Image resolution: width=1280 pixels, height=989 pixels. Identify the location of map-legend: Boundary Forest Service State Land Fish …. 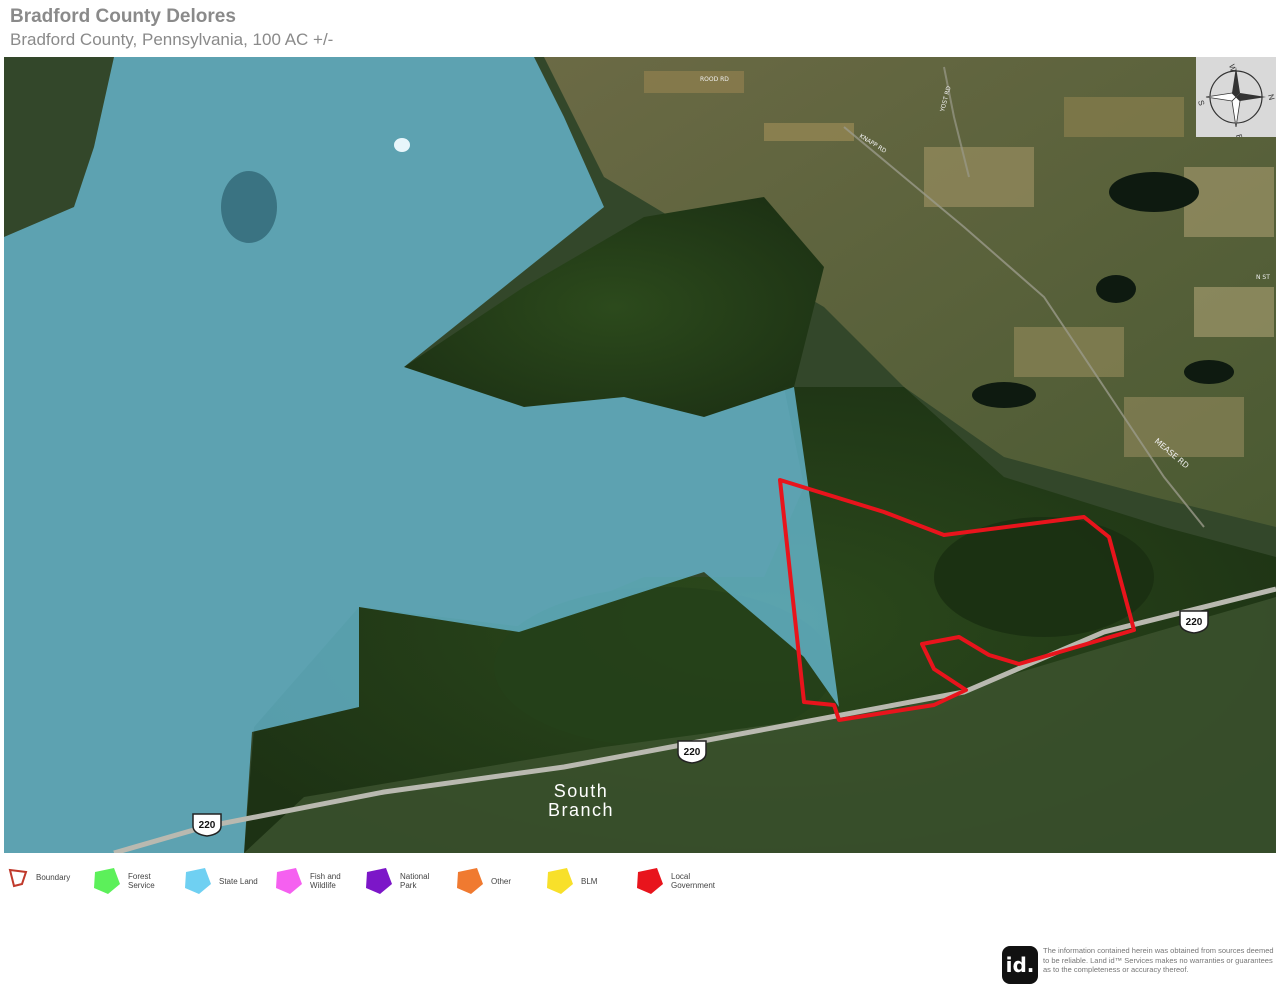
(388, 883).